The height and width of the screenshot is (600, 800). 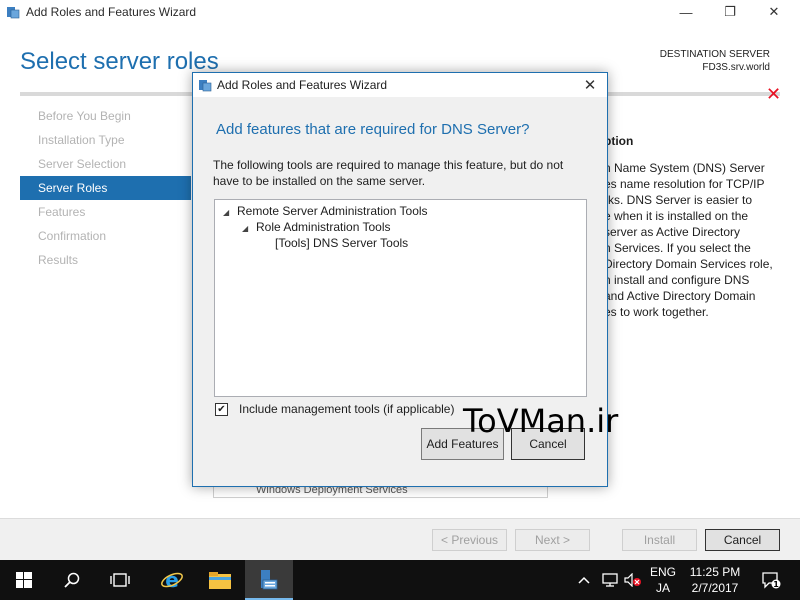 What do you see at coordinates (469, 540) in the screenshot?
I see `previous-button: < Previous` at bounding box center [469, 540].